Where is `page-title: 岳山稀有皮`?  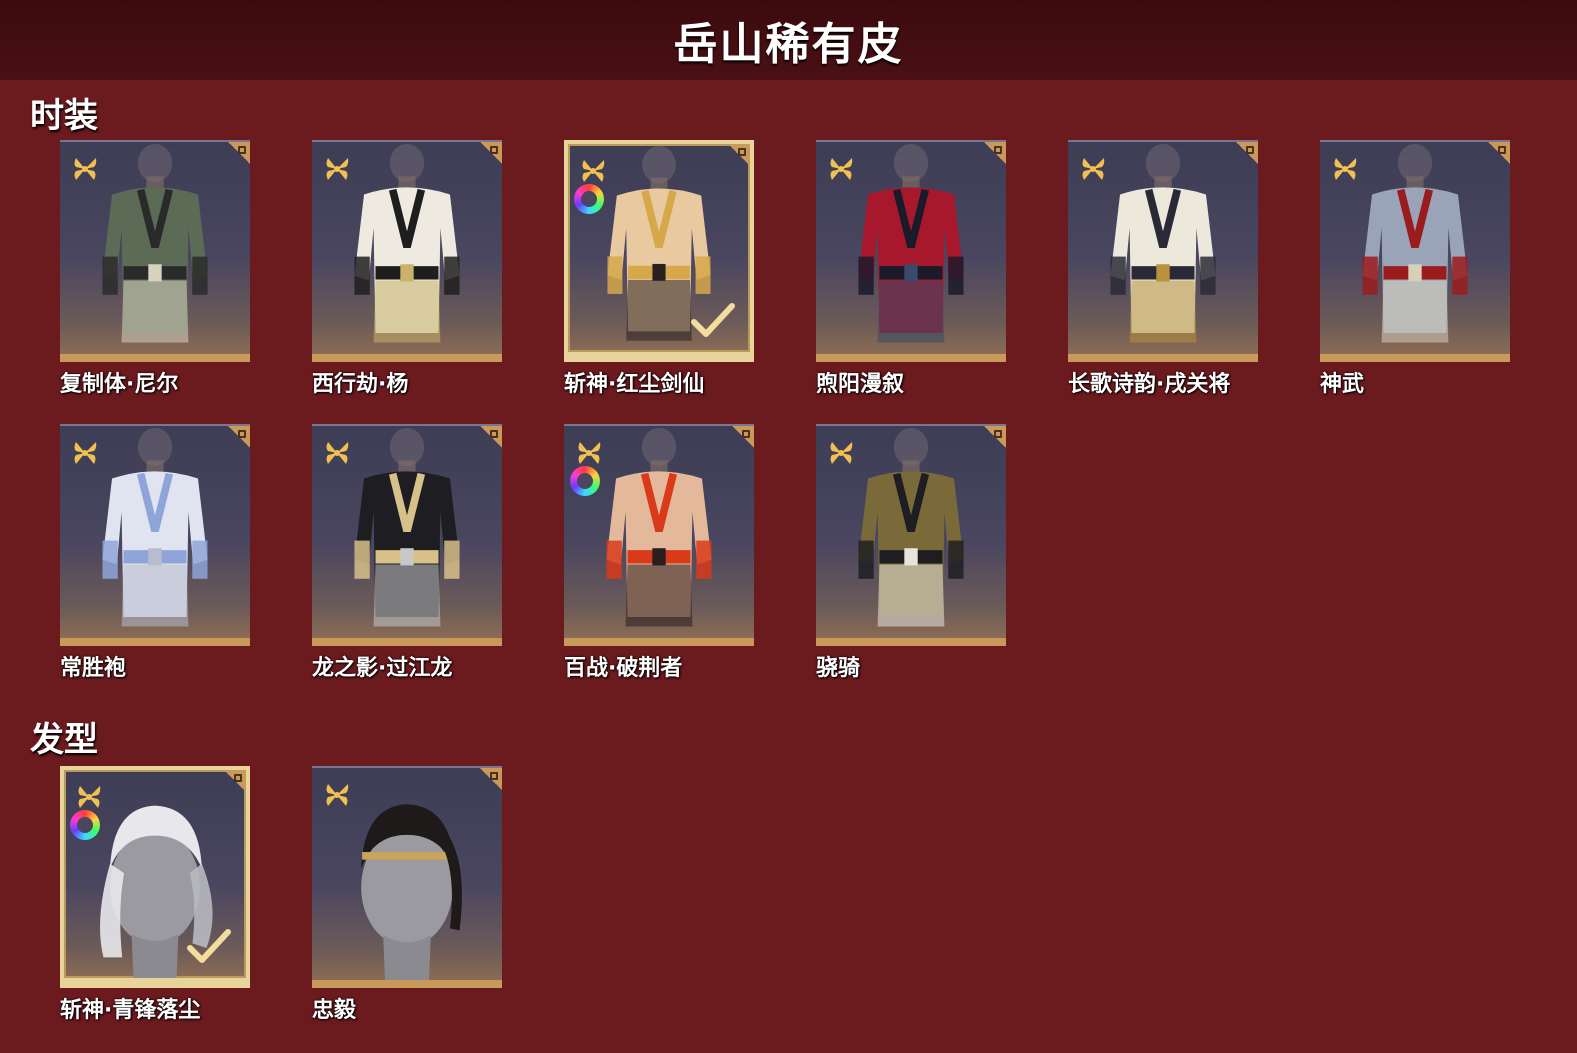
page-title: 岳山稀有皮 is located at coordinates (788, 44).